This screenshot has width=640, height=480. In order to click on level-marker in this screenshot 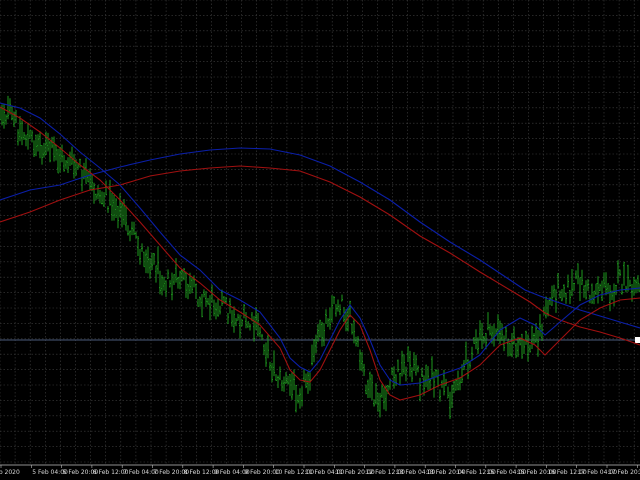, I will do `click(637, 340)`.